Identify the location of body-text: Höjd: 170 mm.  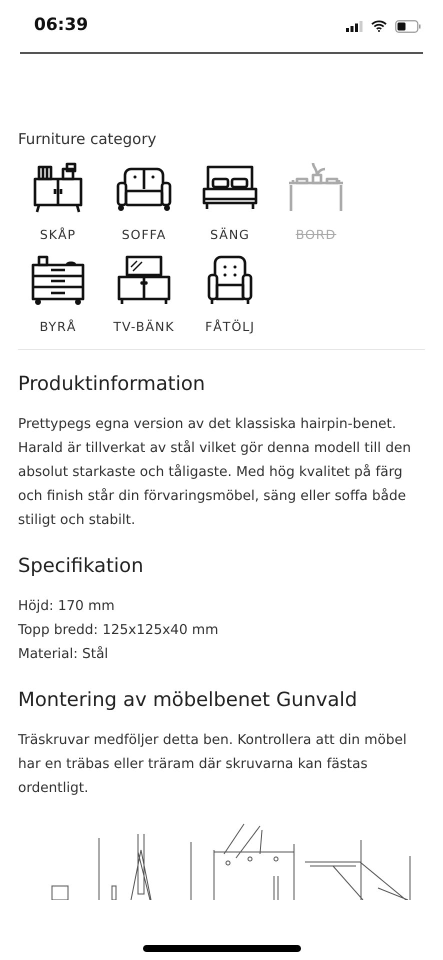
(67, 606).